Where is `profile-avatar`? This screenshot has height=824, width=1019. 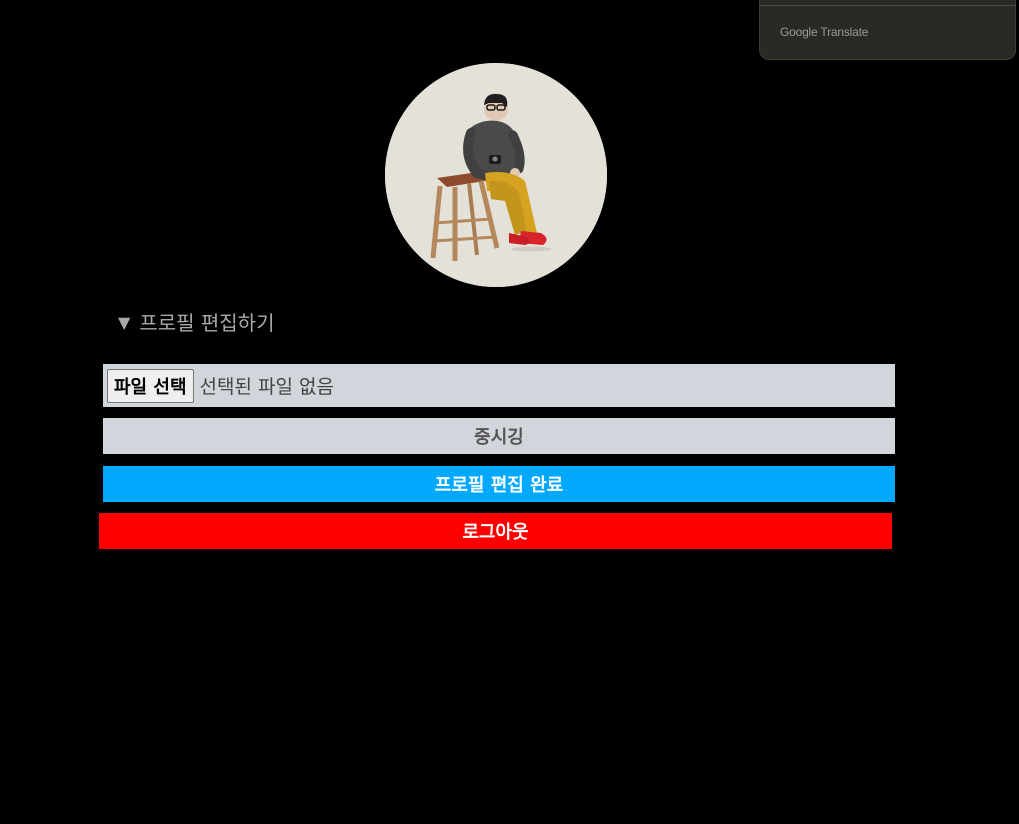
profile-avatar is located at coordinates (496, 175).